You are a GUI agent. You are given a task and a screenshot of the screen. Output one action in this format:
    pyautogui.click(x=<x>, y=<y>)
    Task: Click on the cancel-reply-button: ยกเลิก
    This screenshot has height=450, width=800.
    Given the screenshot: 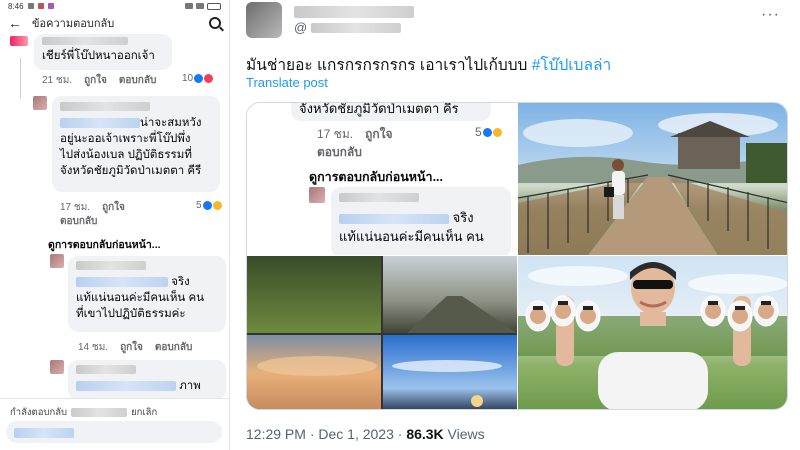 What is the action you would take?
    pyautogui.click(x=144, y=412)
    